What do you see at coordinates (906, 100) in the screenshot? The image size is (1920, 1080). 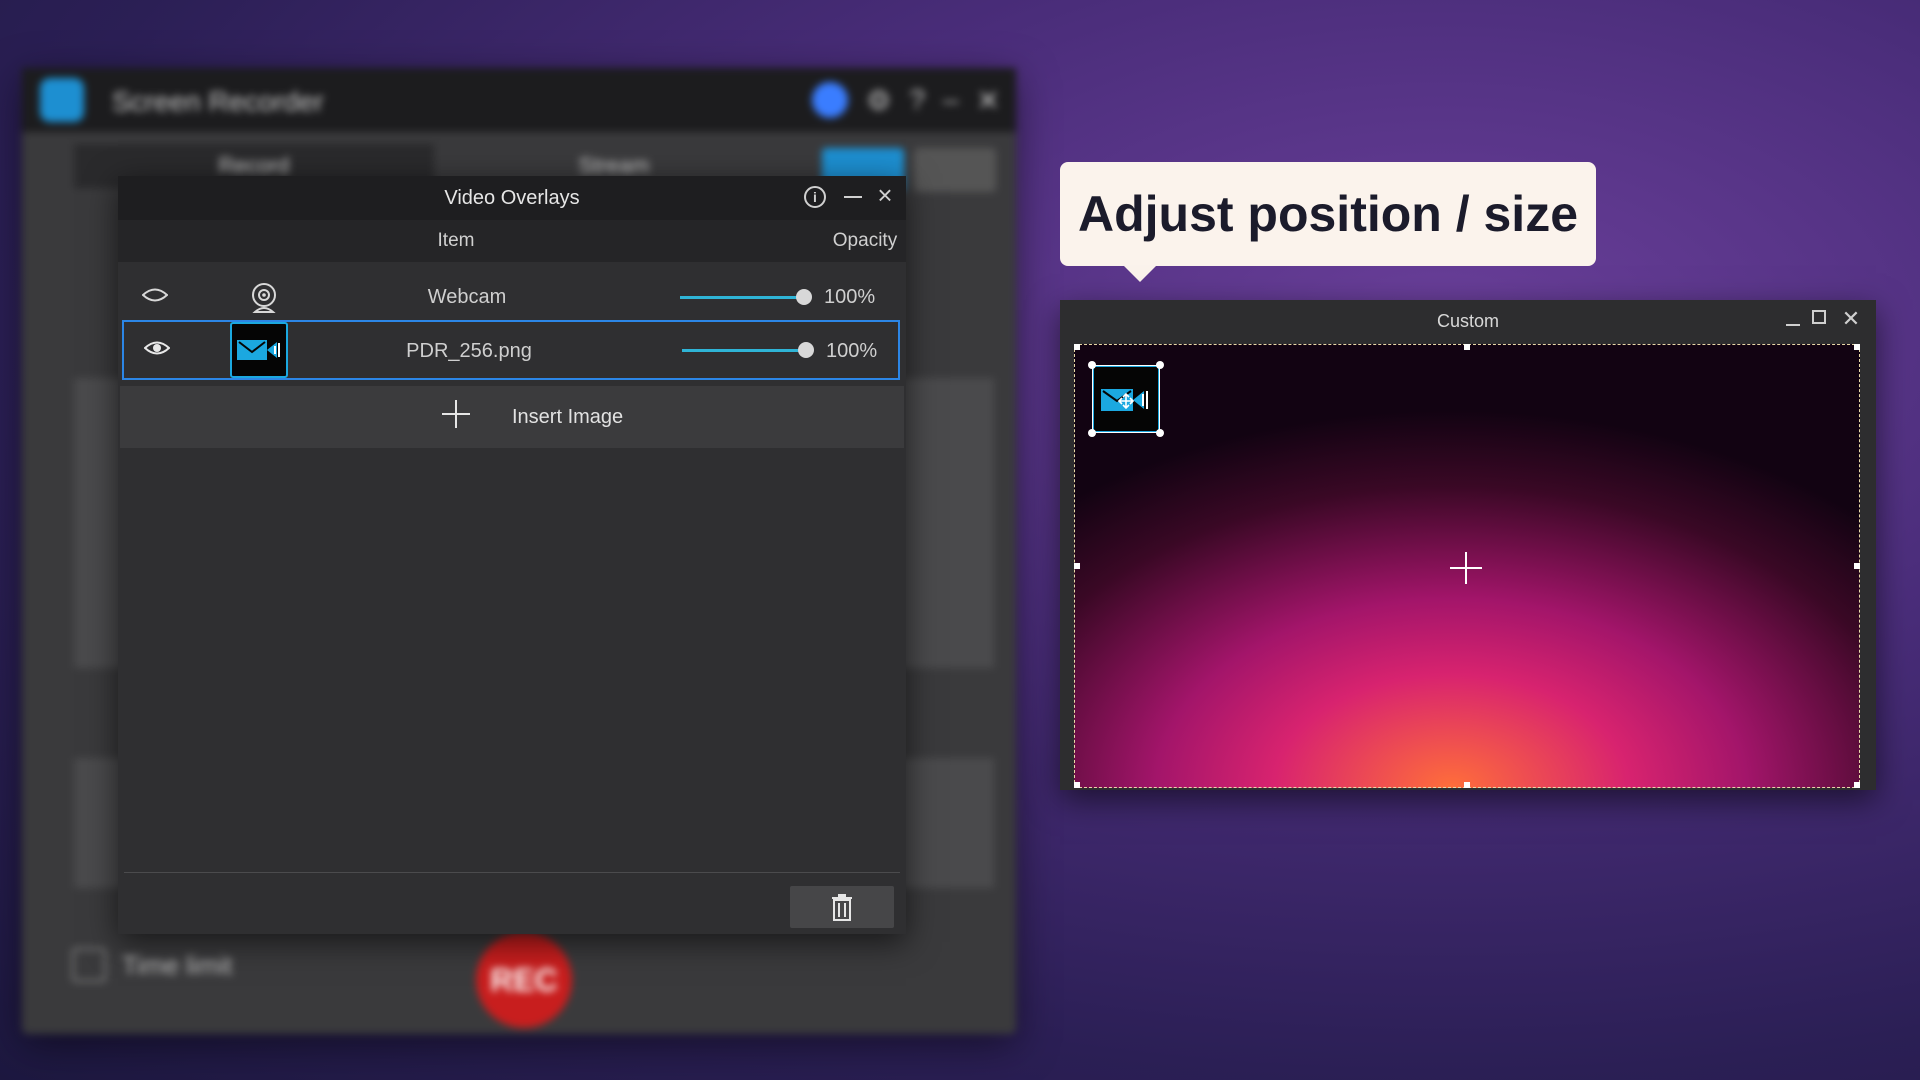 I see `app-toolbar: ⚙ ? – ✕` at bounding box center [906, 100].